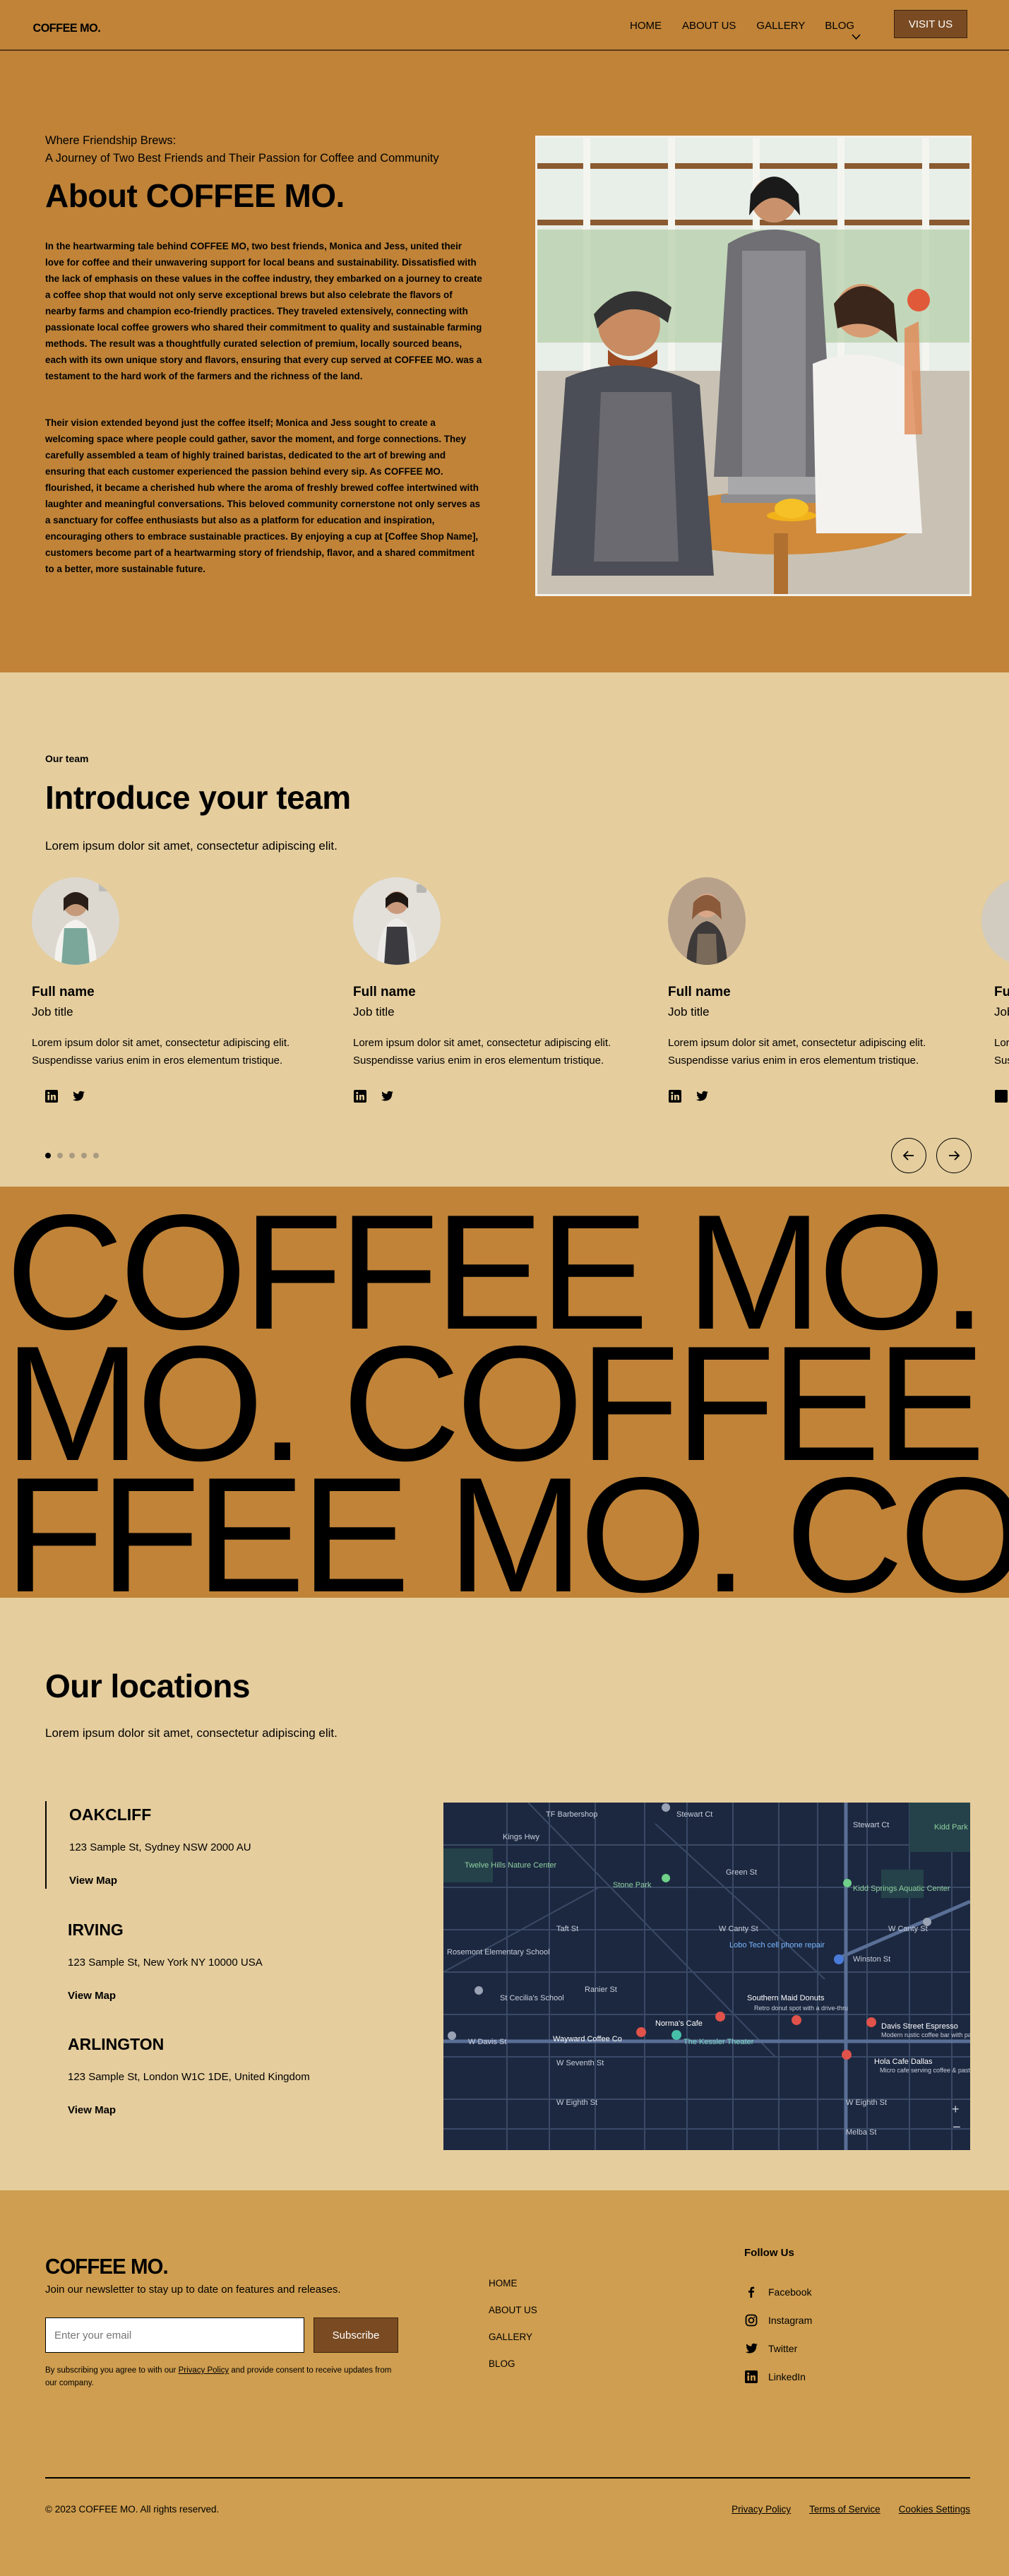  Describe the element at coordinates (513, 2291) in the screenshot. I see `footer-link-home: HOME` at that location.